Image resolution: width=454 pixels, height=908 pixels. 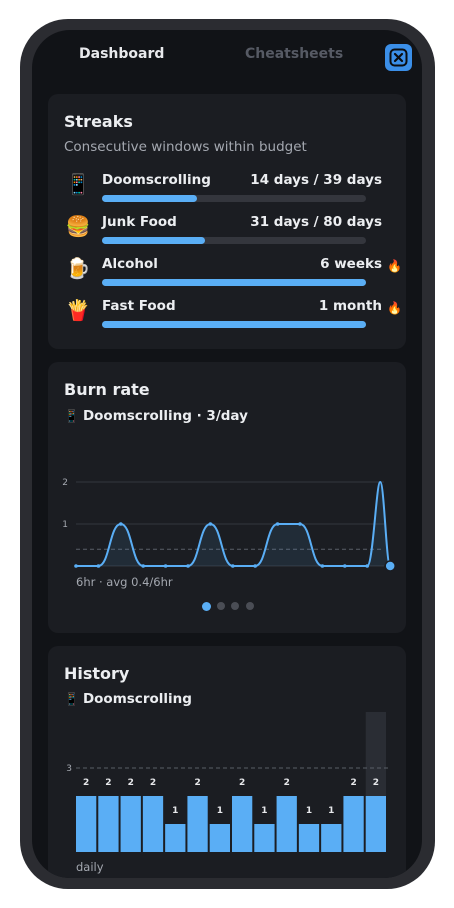 What do you see at coordinates (137, 699) in the screenshot?
I see `history-subtitle-text: Doomscrolling` at bounding box center [137, 699].